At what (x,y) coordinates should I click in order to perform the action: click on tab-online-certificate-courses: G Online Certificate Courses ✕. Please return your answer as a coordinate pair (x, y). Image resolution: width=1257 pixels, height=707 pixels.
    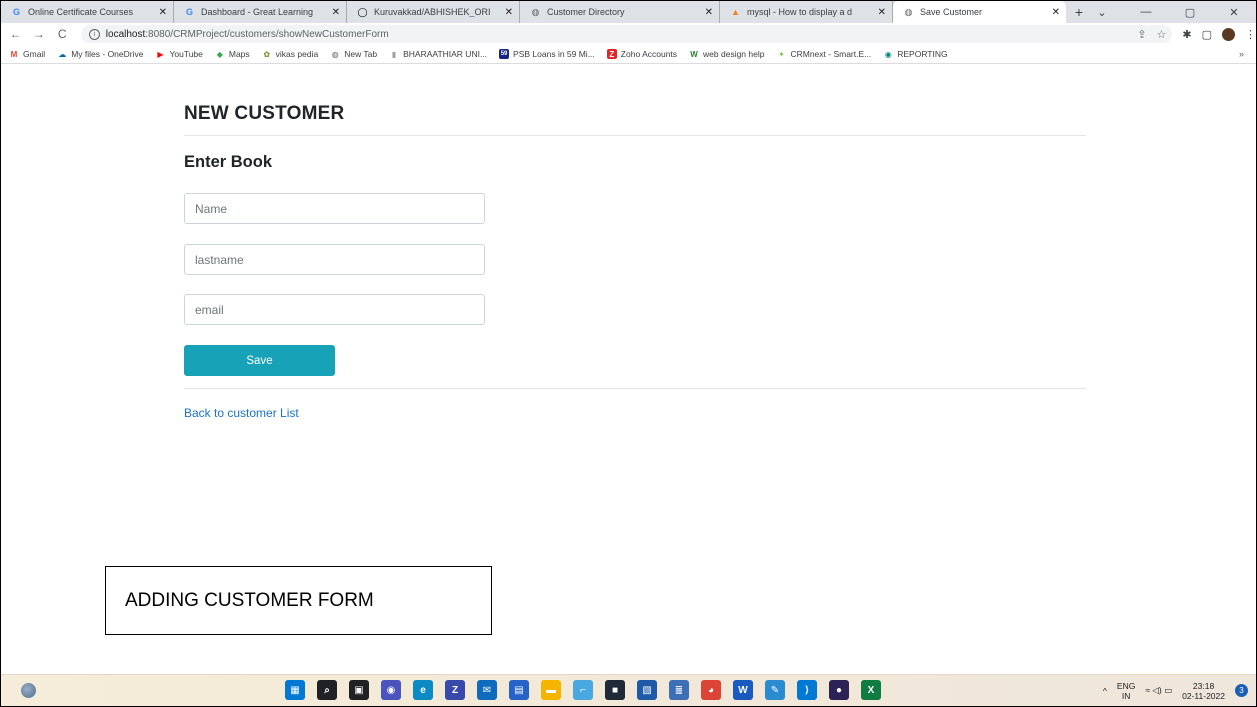
    Looking at the image, I should click on (87, 12).